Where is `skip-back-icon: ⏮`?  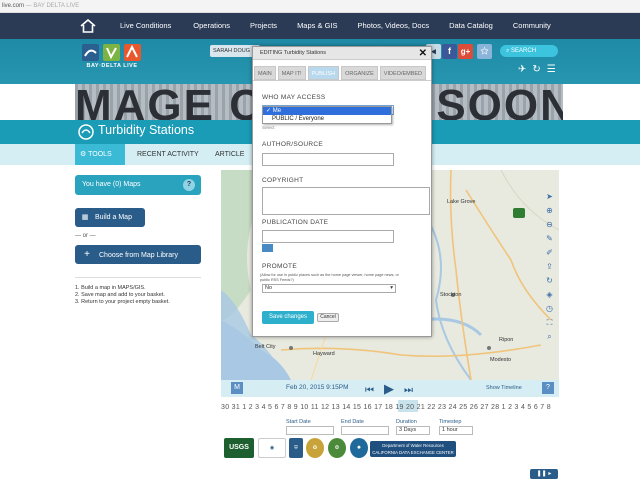
skip-back-icon: ⏮ is located at coordinates (374, 390).